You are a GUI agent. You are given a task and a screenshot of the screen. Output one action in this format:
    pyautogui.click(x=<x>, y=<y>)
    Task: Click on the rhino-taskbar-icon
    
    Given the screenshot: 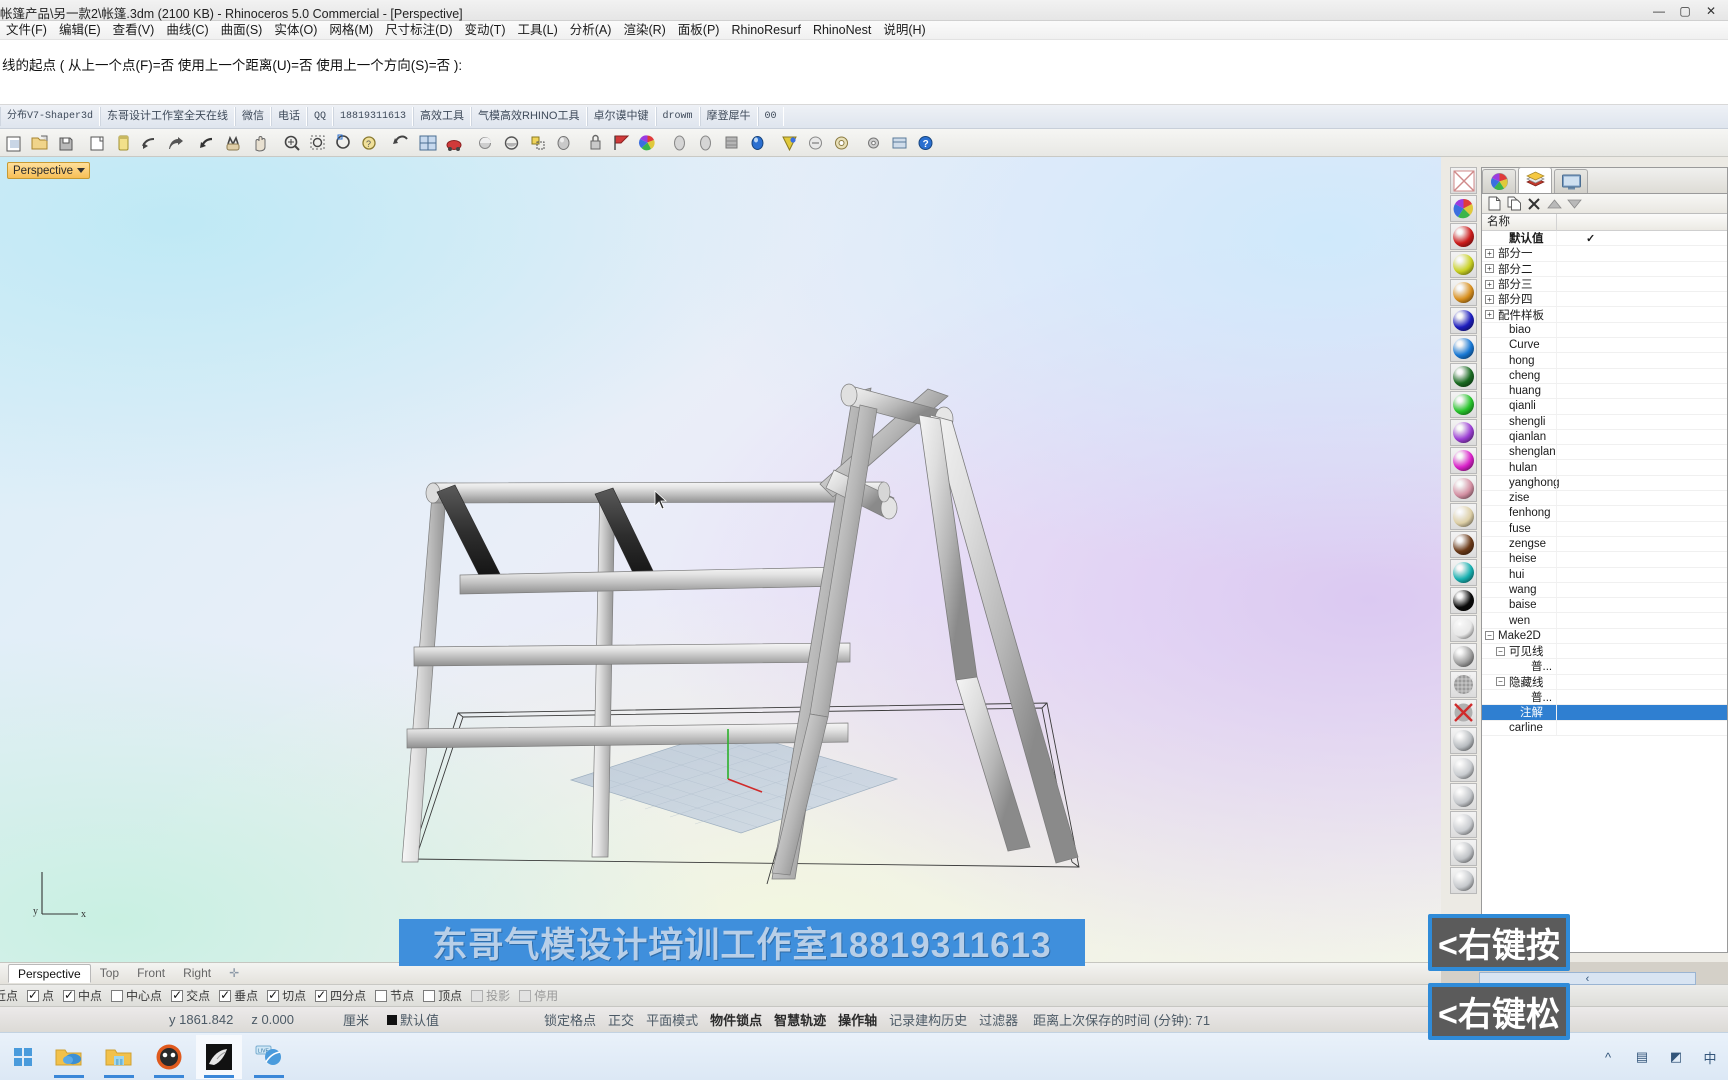 What is the action you would take?
    pyautogui.click(x=219, y=1056)
    